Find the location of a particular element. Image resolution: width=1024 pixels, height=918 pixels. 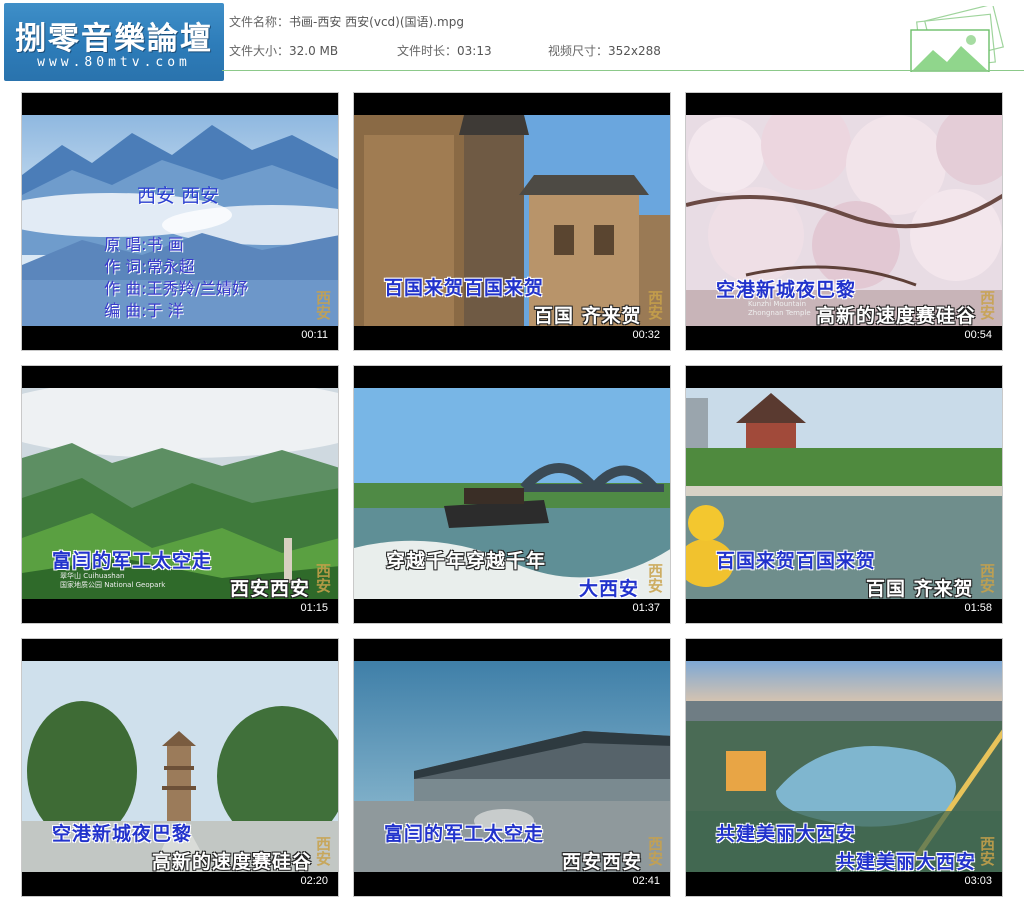

frame-timestamp: 00:32 is located at coordinates (646, 335).